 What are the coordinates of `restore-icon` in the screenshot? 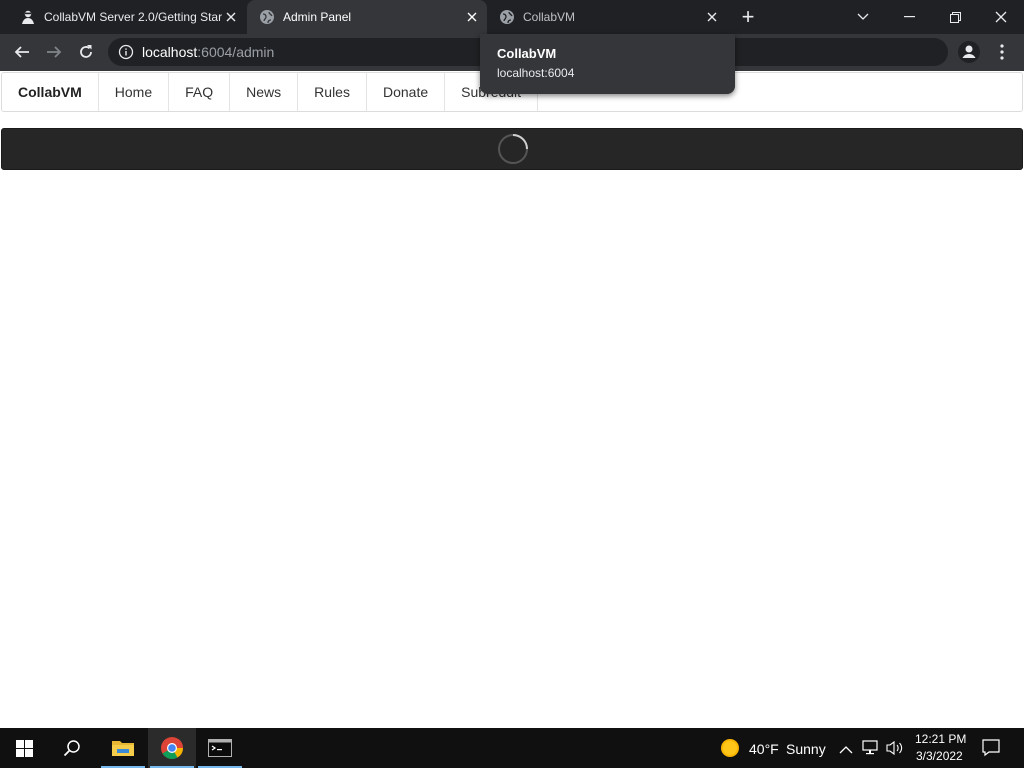 It's located at (955, 17).